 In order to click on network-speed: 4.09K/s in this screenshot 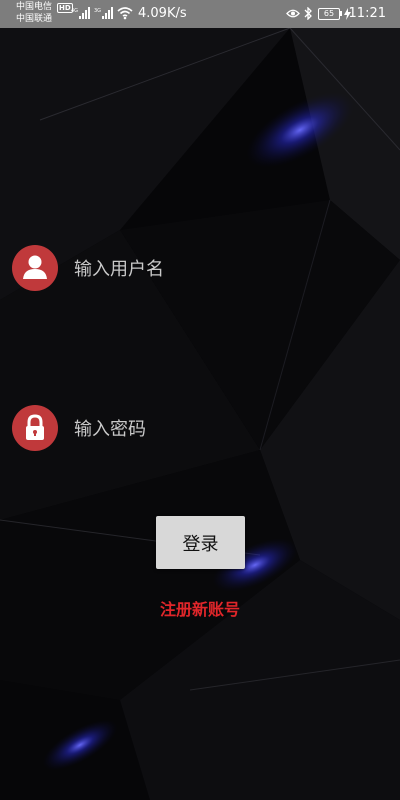, I will do `click(162, 13)`.